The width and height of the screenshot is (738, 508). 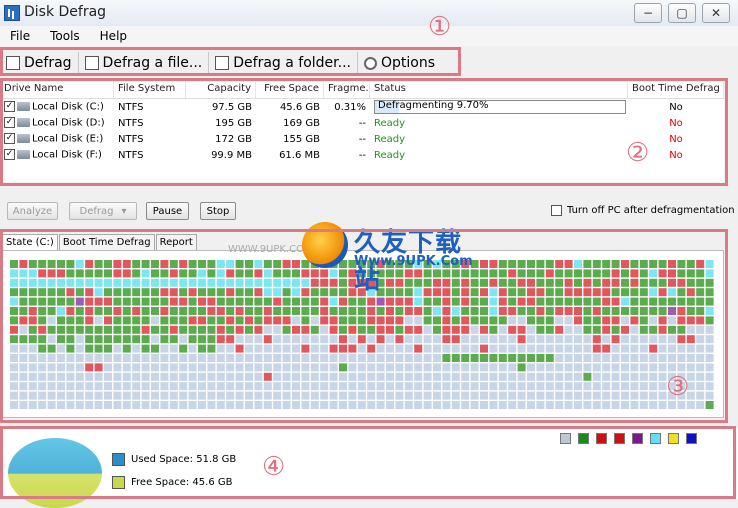 I want to click on menu-file: File, so click(x=20, y=36).